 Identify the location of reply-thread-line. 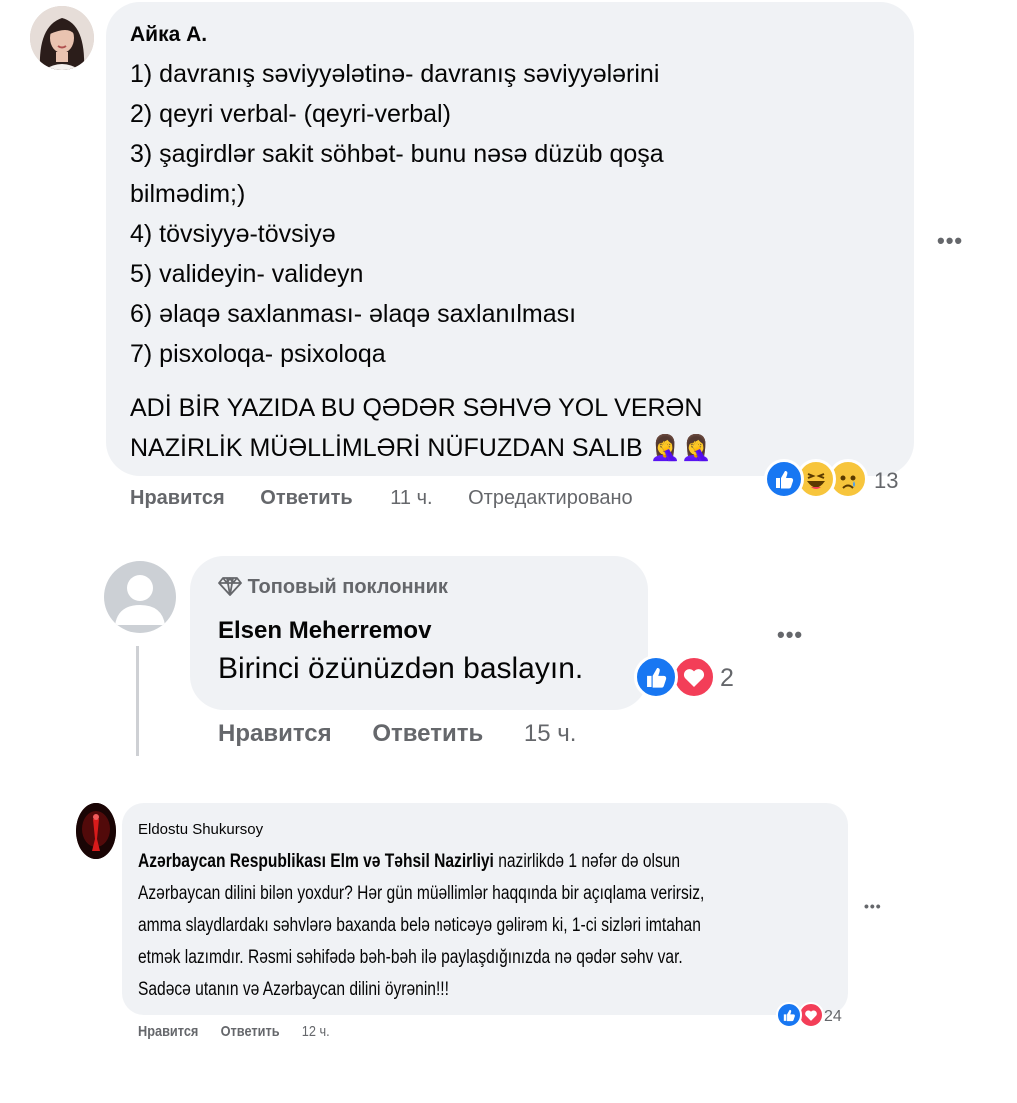
(137, 701).